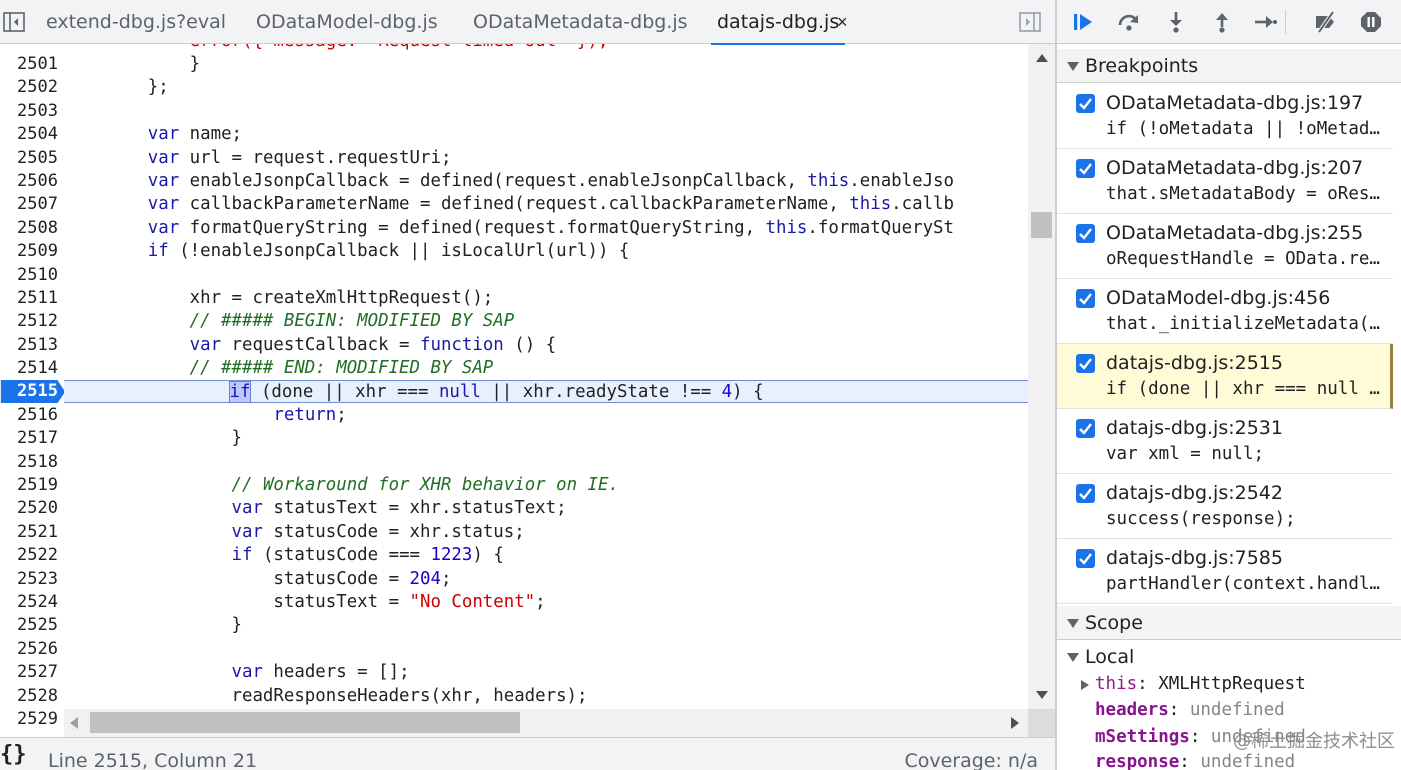 Image resolution: width=1401 pixels, height=770 pixels. What do you see at coordinates (778, 22) in the screenshot?
I see `tab-datajs-dbg: datajs-dbg.js` at bounding box center [778, 22].